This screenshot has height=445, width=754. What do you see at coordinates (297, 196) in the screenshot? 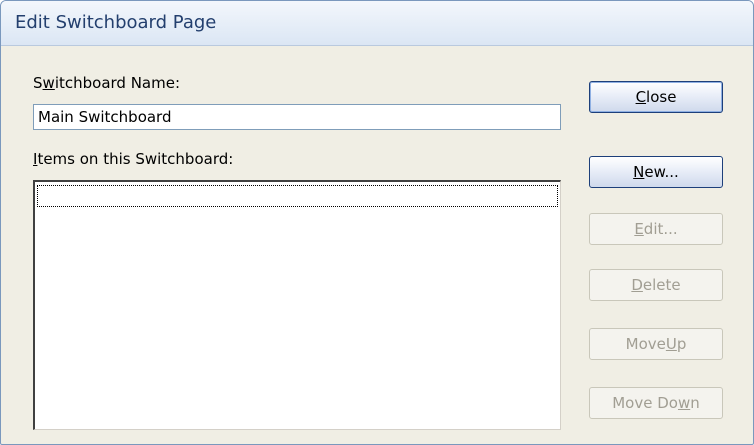
I see `list-focus-indicator` at bounding box center [297, 196].